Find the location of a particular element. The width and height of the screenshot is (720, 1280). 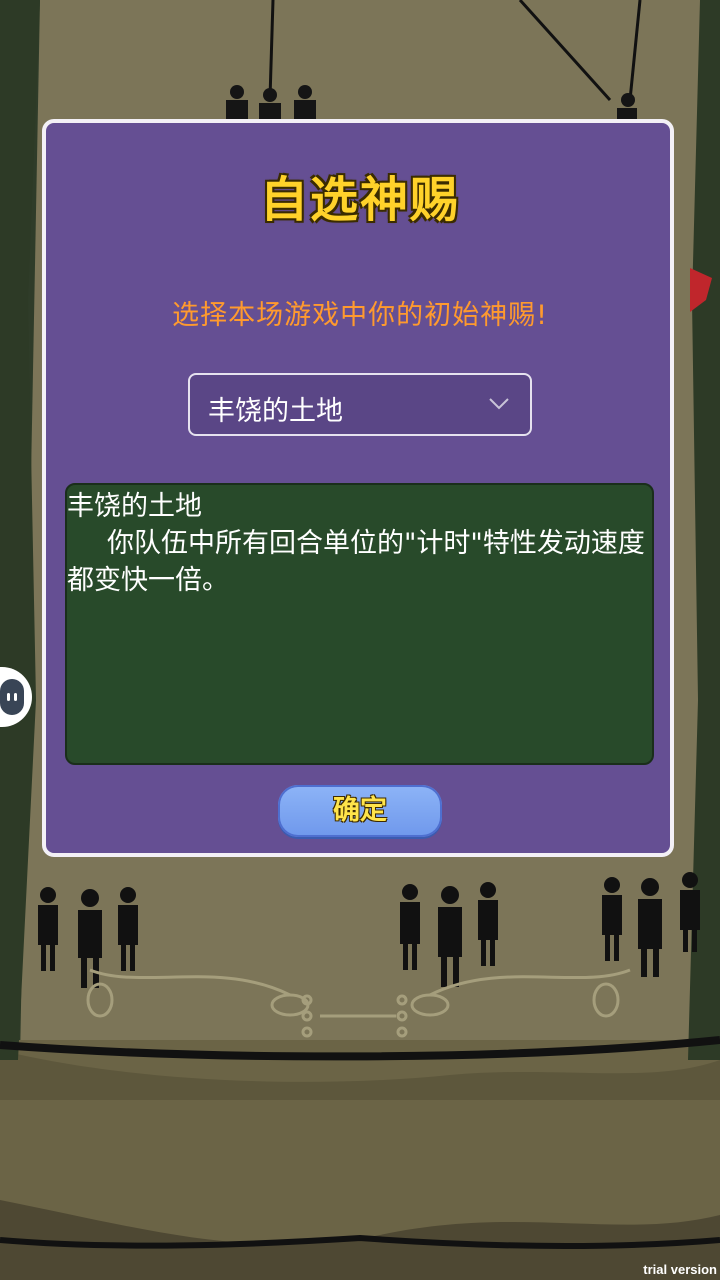

gift-select-dropdown: 丰饶的土地 is located at coordinates (360, 404).